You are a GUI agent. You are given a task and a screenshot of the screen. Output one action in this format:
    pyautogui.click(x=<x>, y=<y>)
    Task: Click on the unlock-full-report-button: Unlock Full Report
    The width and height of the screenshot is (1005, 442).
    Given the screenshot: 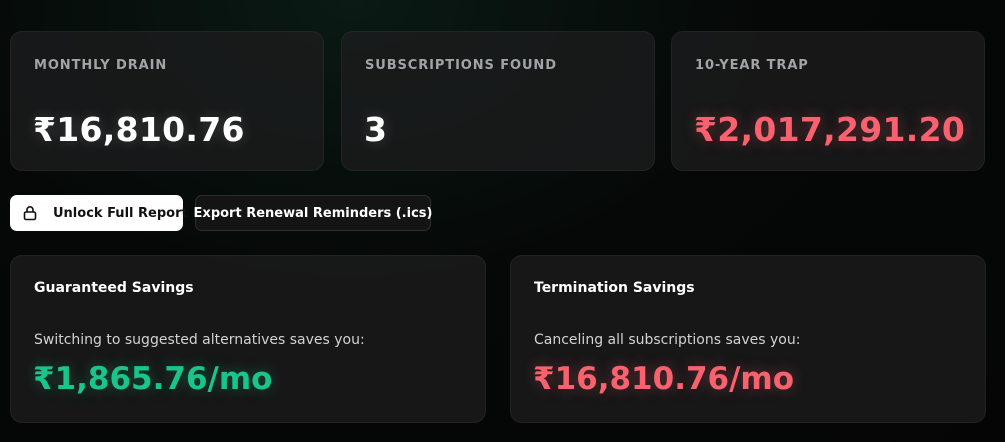 What is the action you would take?
    pyautogui.click(x=99, y=213)
    